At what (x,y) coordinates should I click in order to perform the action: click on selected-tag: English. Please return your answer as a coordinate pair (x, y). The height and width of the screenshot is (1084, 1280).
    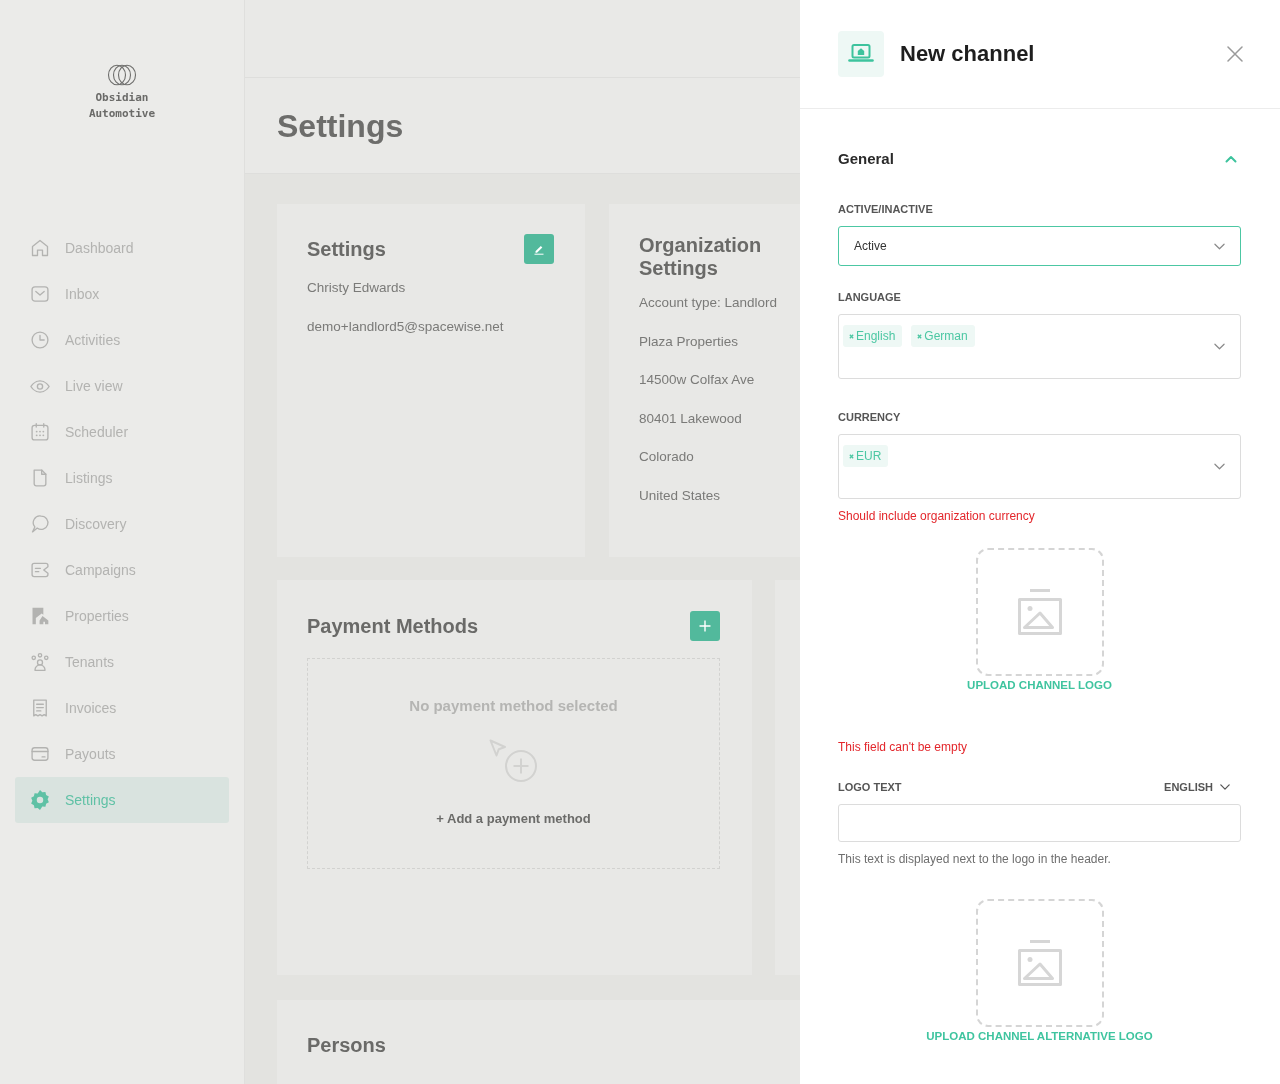
    Looking at the image, I should click on (873, 336).